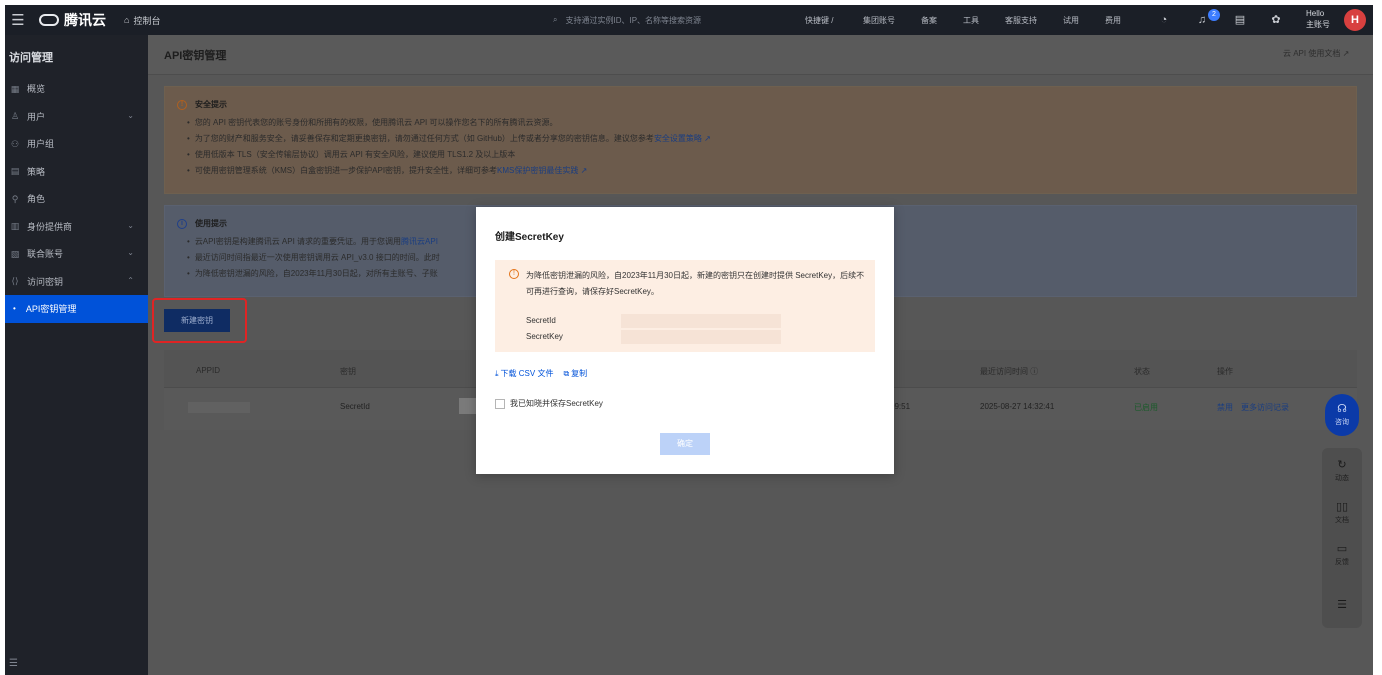  I want to click on idp-icon: ▥, so click(15, 226).